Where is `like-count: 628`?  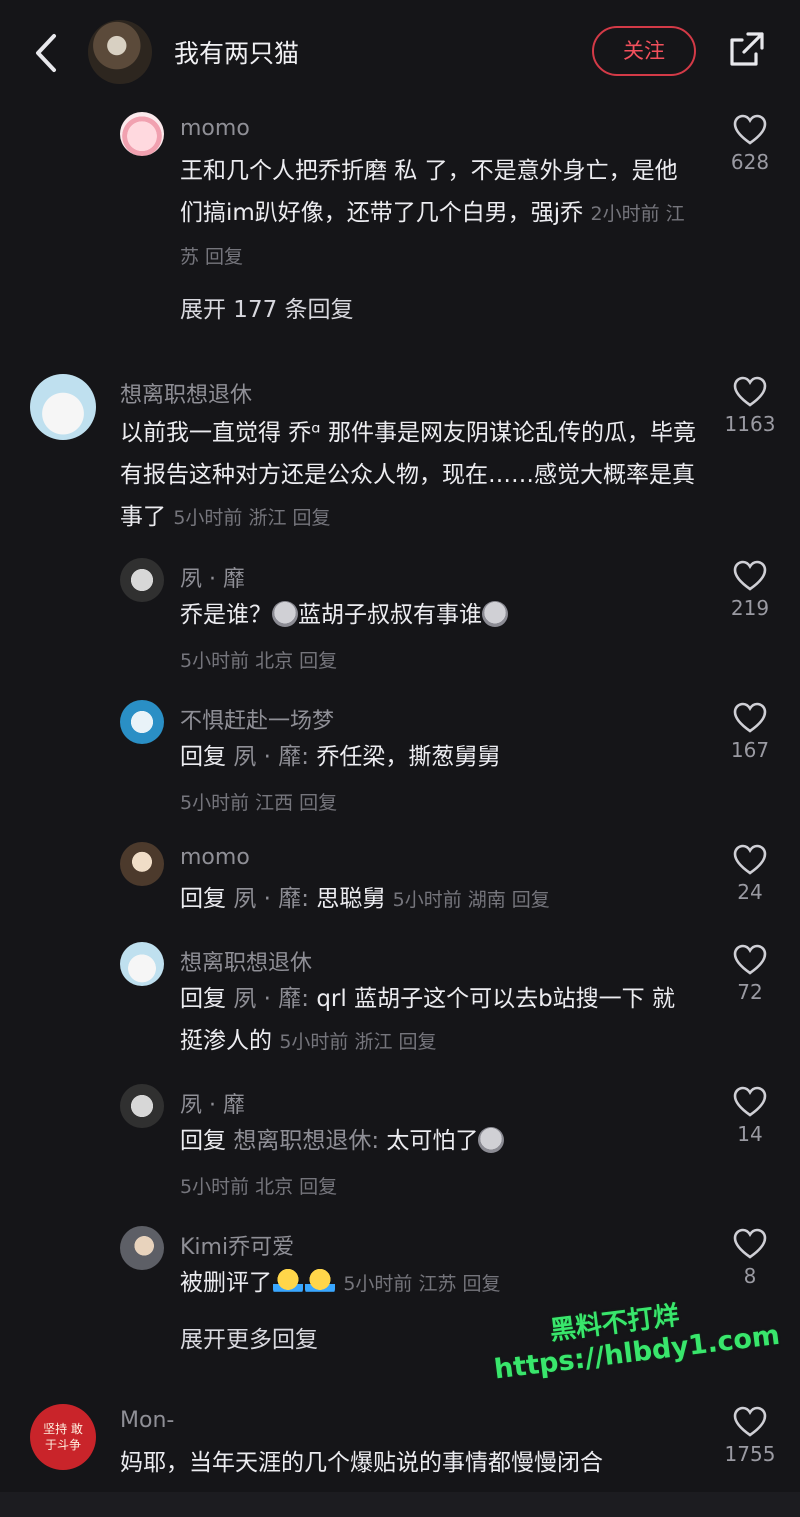 like-count: 628 is located at coordinates (750, 162).